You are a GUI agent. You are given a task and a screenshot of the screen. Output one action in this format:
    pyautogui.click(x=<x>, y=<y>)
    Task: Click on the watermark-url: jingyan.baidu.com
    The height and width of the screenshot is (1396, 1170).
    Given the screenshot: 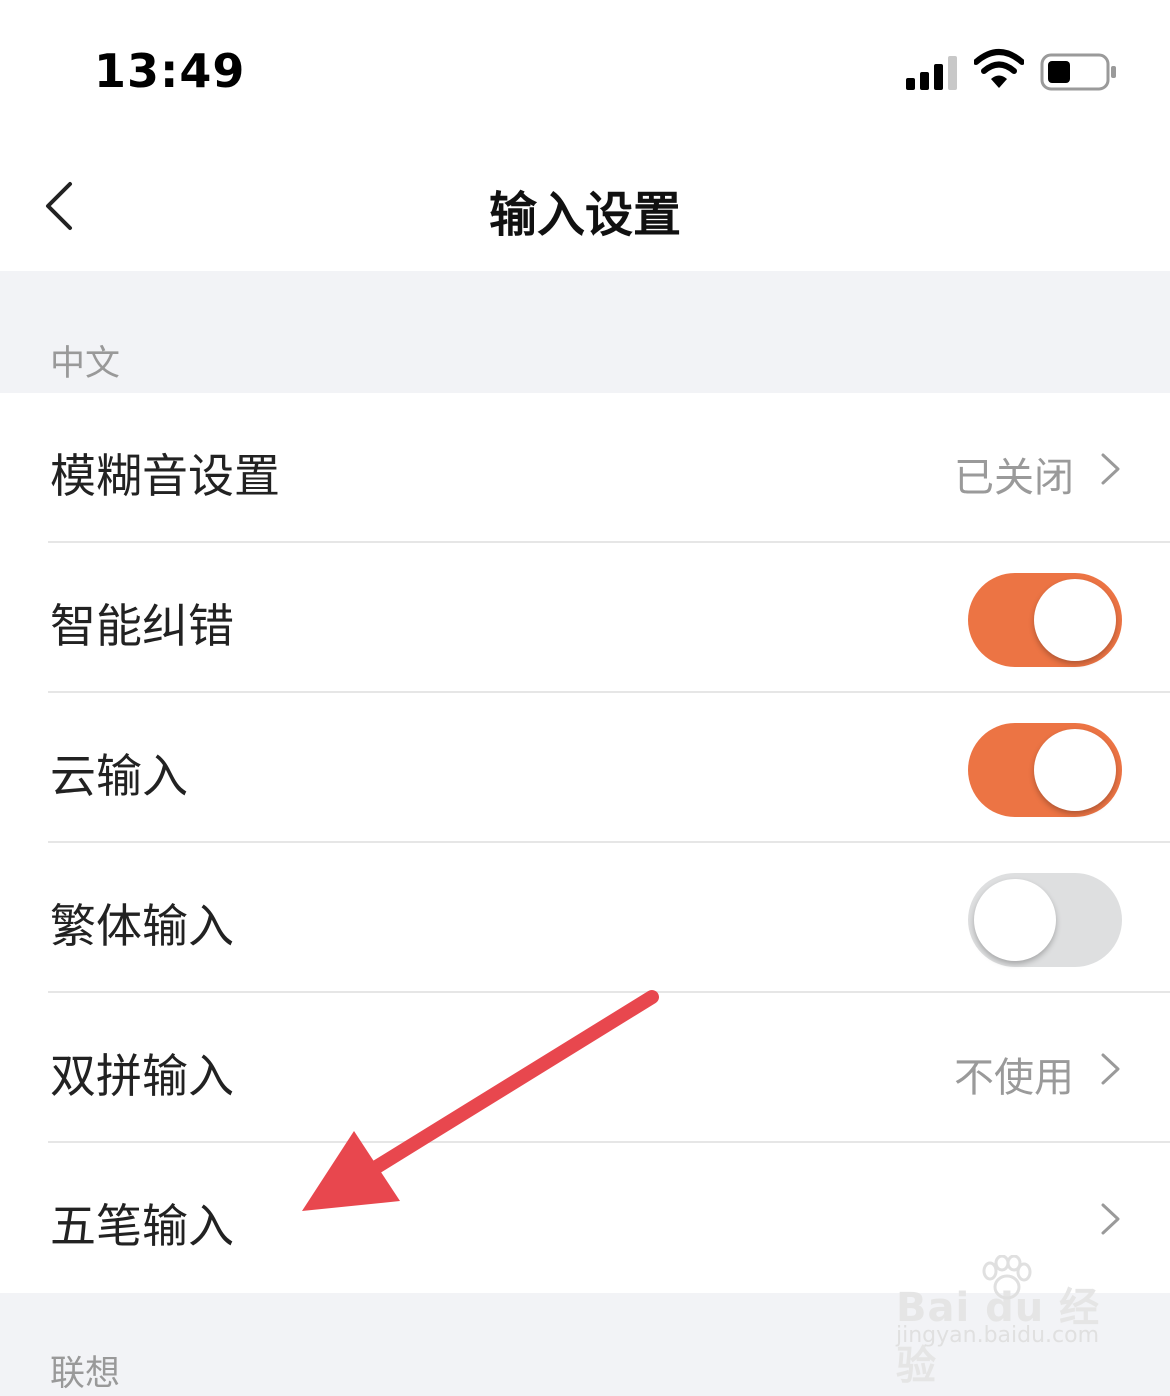 What is the action you would take?
    pyautogui.click(x=998, y=1335)
    